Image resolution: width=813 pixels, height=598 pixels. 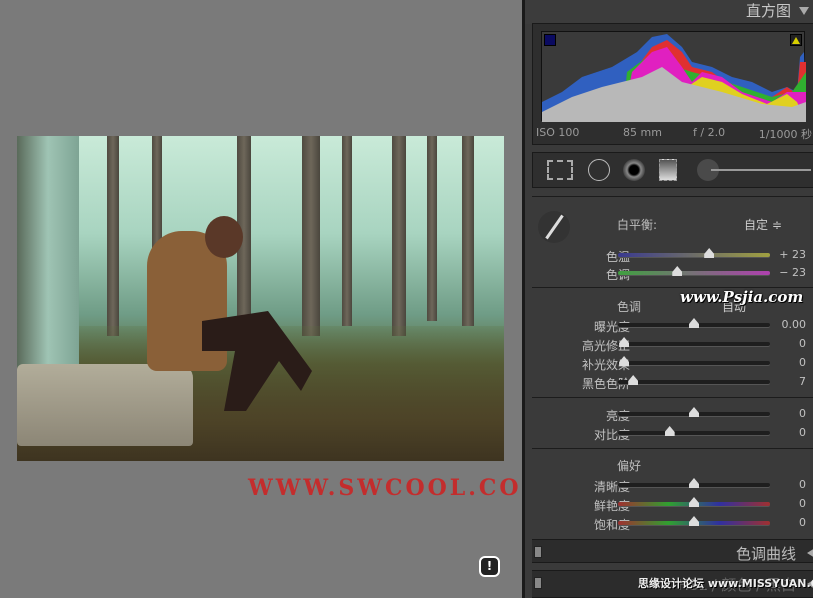 What do you see at coordinates (558, 132) in the screenshot?
I see `exif-iso: ISO 100` at bounding box center [558, 132].